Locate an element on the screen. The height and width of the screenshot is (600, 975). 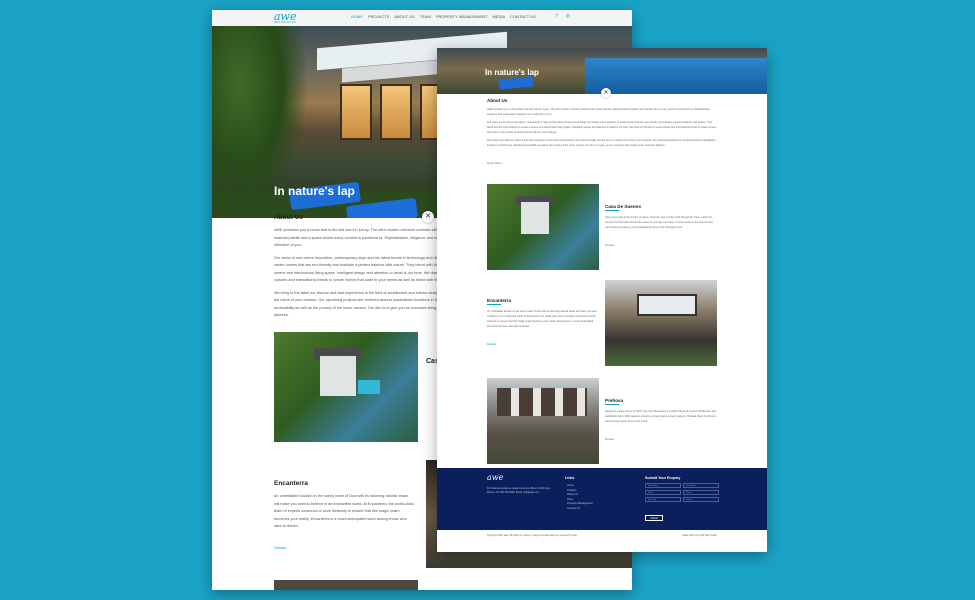
about-title: About Us is located at coordinates (497, 100).